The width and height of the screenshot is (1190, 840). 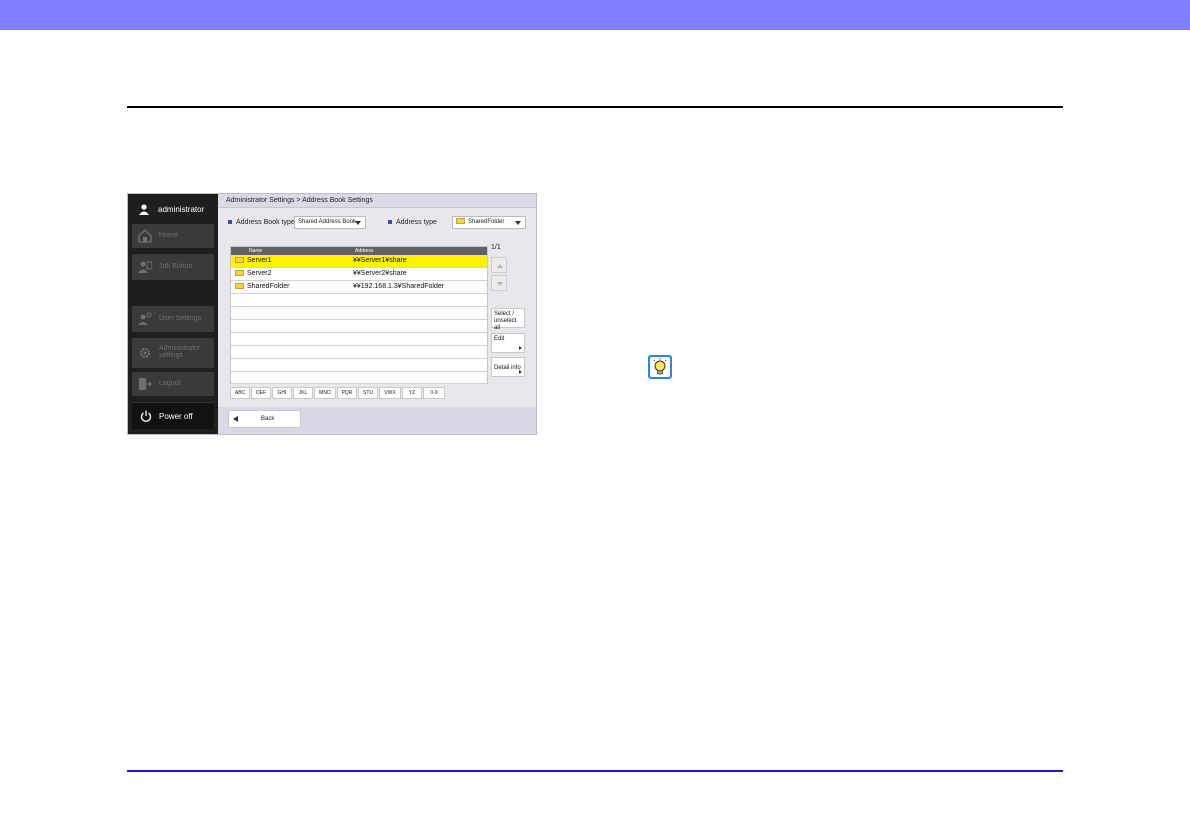 I want to click on arrow-up-icon, so click(x=500, y=266).